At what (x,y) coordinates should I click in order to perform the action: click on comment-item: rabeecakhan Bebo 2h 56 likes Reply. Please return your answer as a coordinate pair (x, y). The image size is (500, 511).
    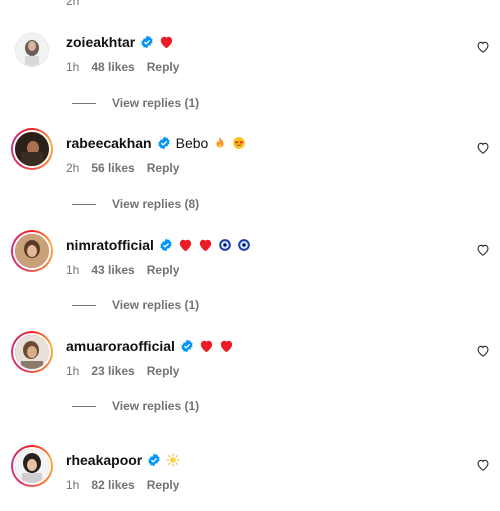
    Looking at the image, I should click on (250, 161).